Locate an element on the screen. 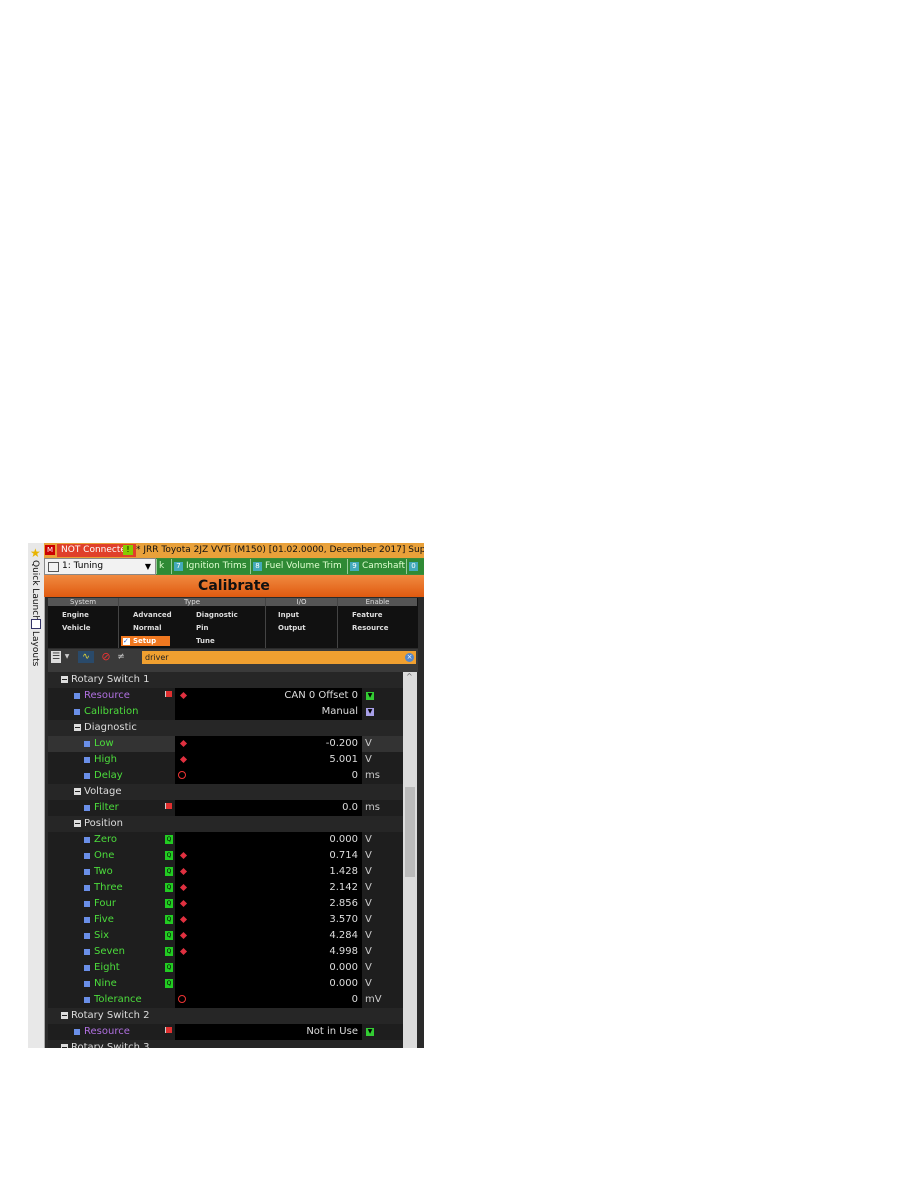 Image resolution: width=918 pixels, height=1188 pixels. tree-row: Filter 0.0 ms is located at coordinates (225, 808).